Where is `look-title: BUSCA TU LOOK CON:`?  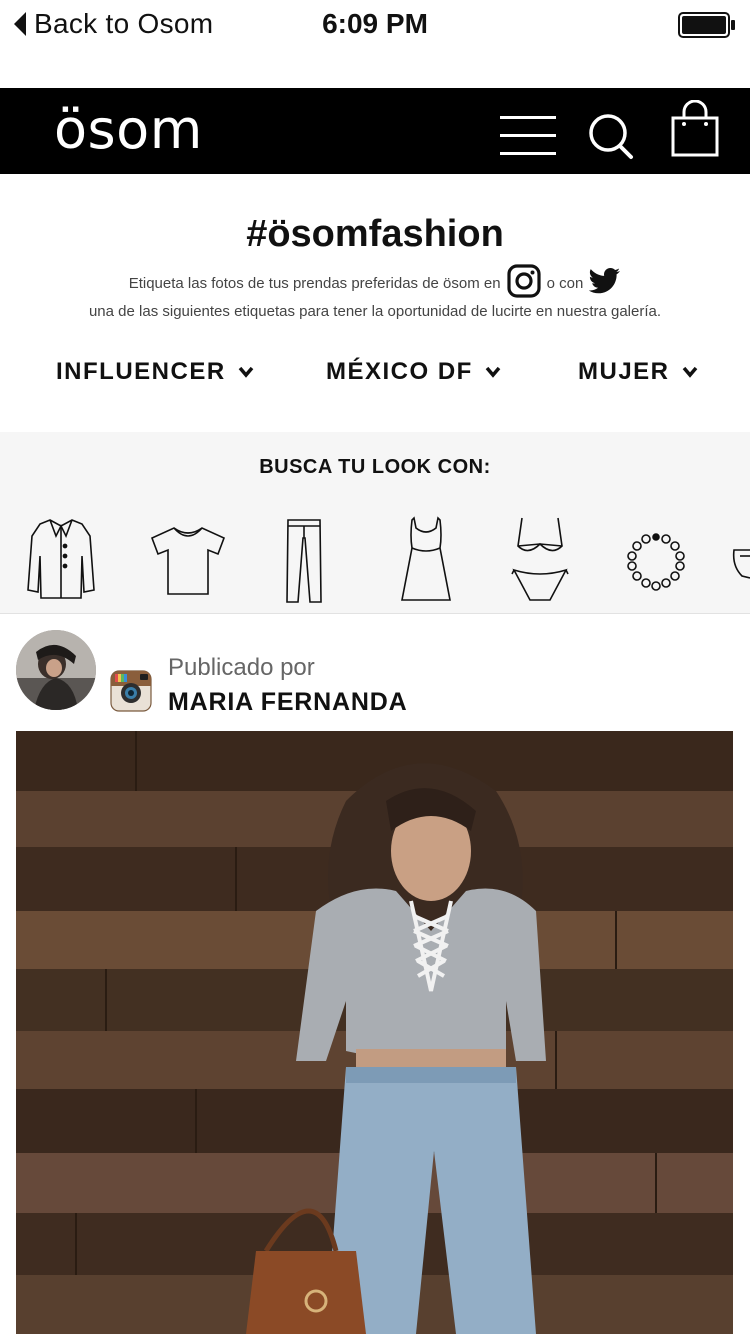 look-title: BUSCA TU LOOK CON: is located at coordinates (375, 467).